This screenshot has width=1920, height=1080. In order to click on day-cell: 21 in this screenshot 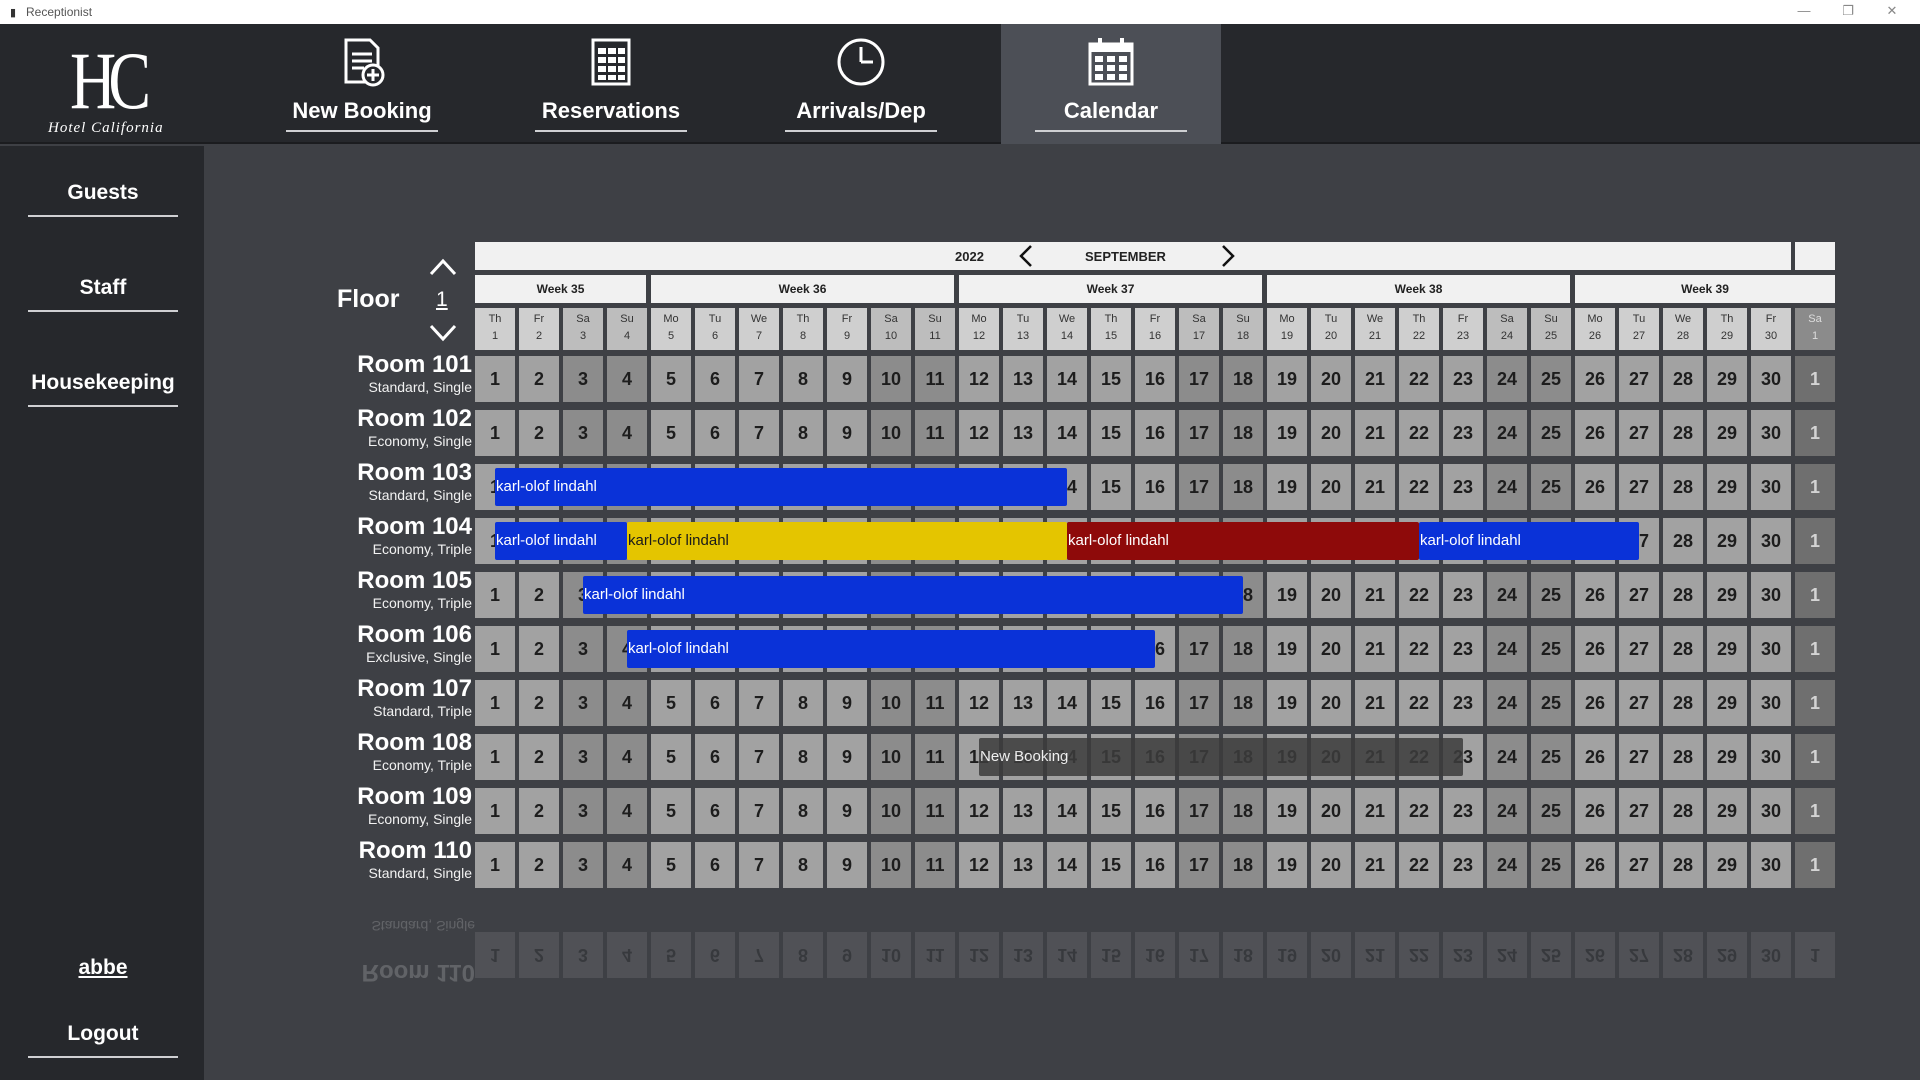, I will do `click(1375, 811)`.